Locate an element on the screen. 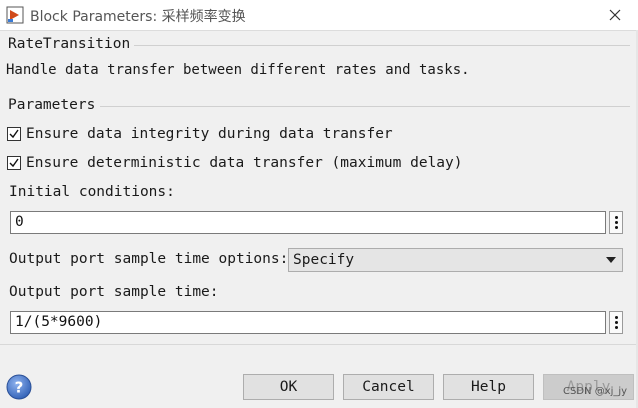 Image resolution: width=638 pixels, height=408 pixels. window-title: Block Parameters: 采样频率变换 is located at coordinates (138, 17).